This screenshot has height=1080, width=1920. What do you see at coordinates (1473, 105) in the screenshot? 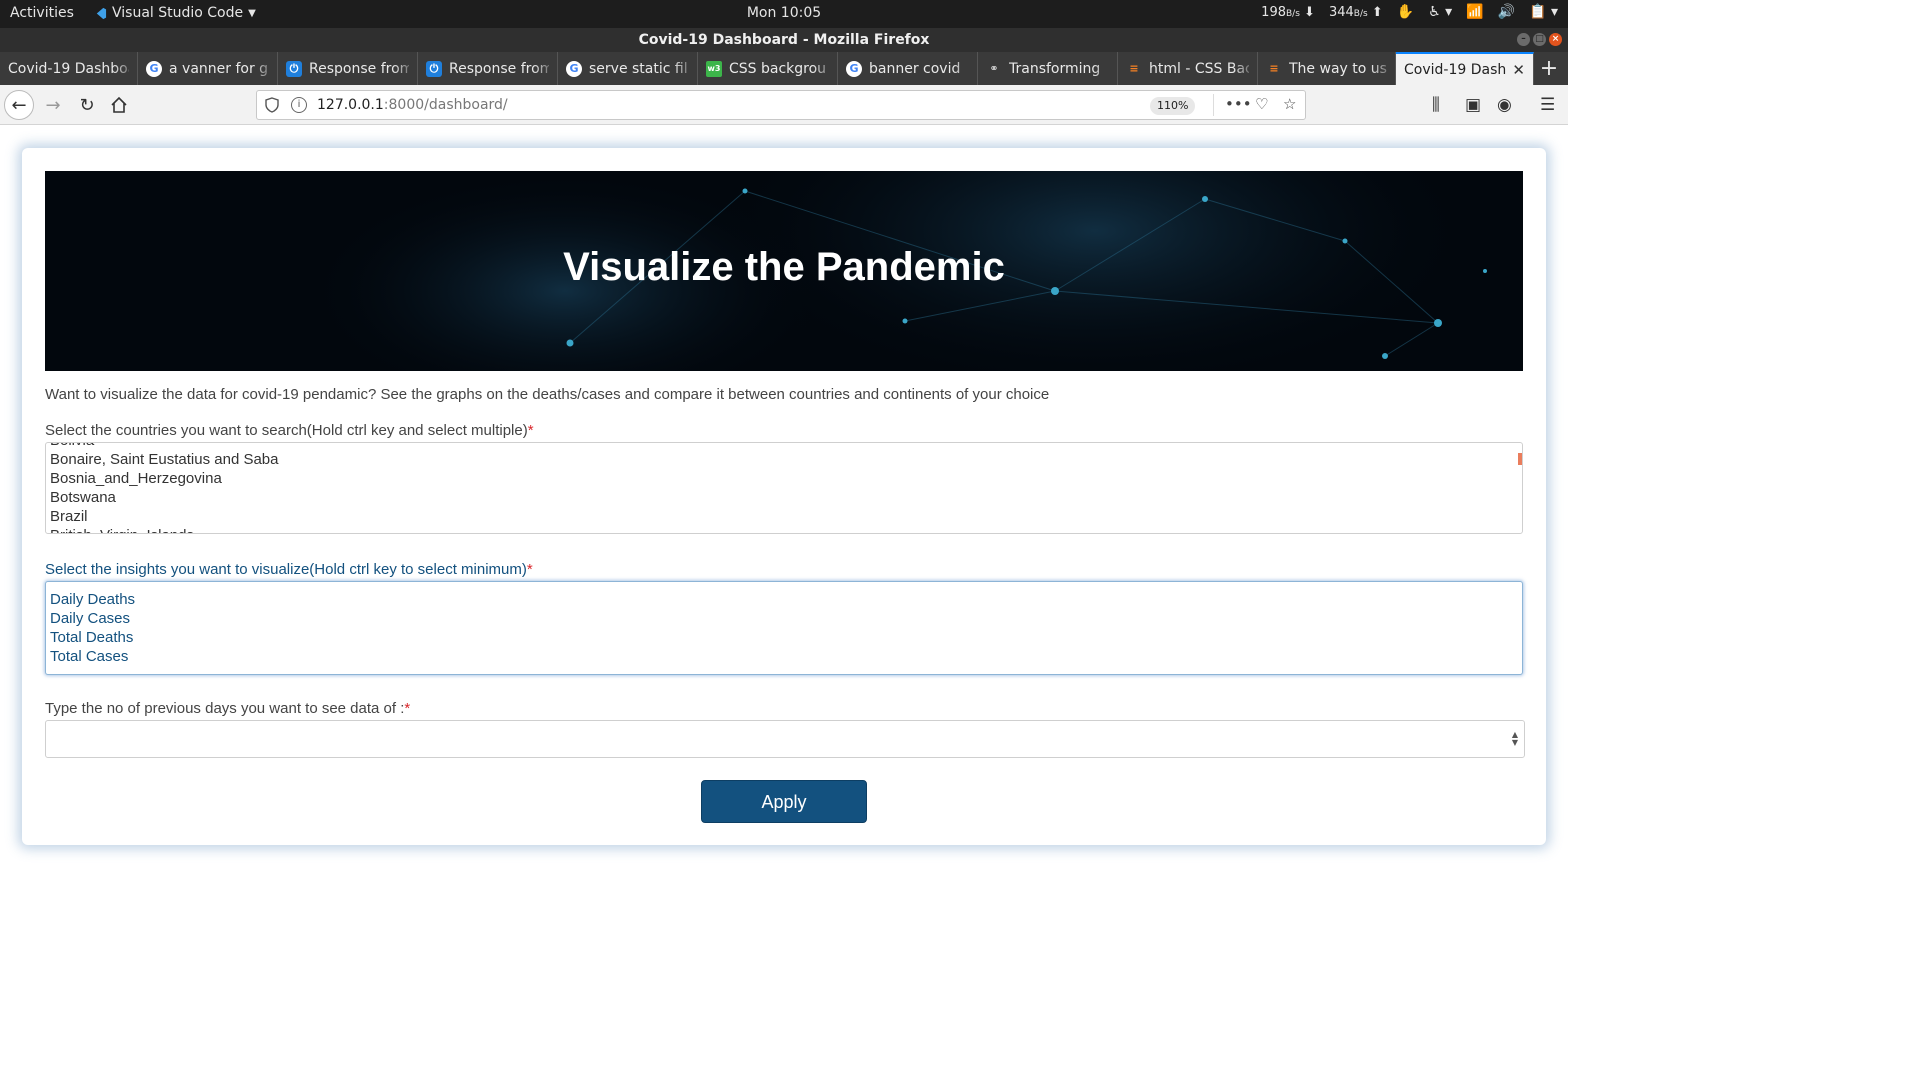
I see `sidebar-icon: ▣` at bounding box center [1473, 105].